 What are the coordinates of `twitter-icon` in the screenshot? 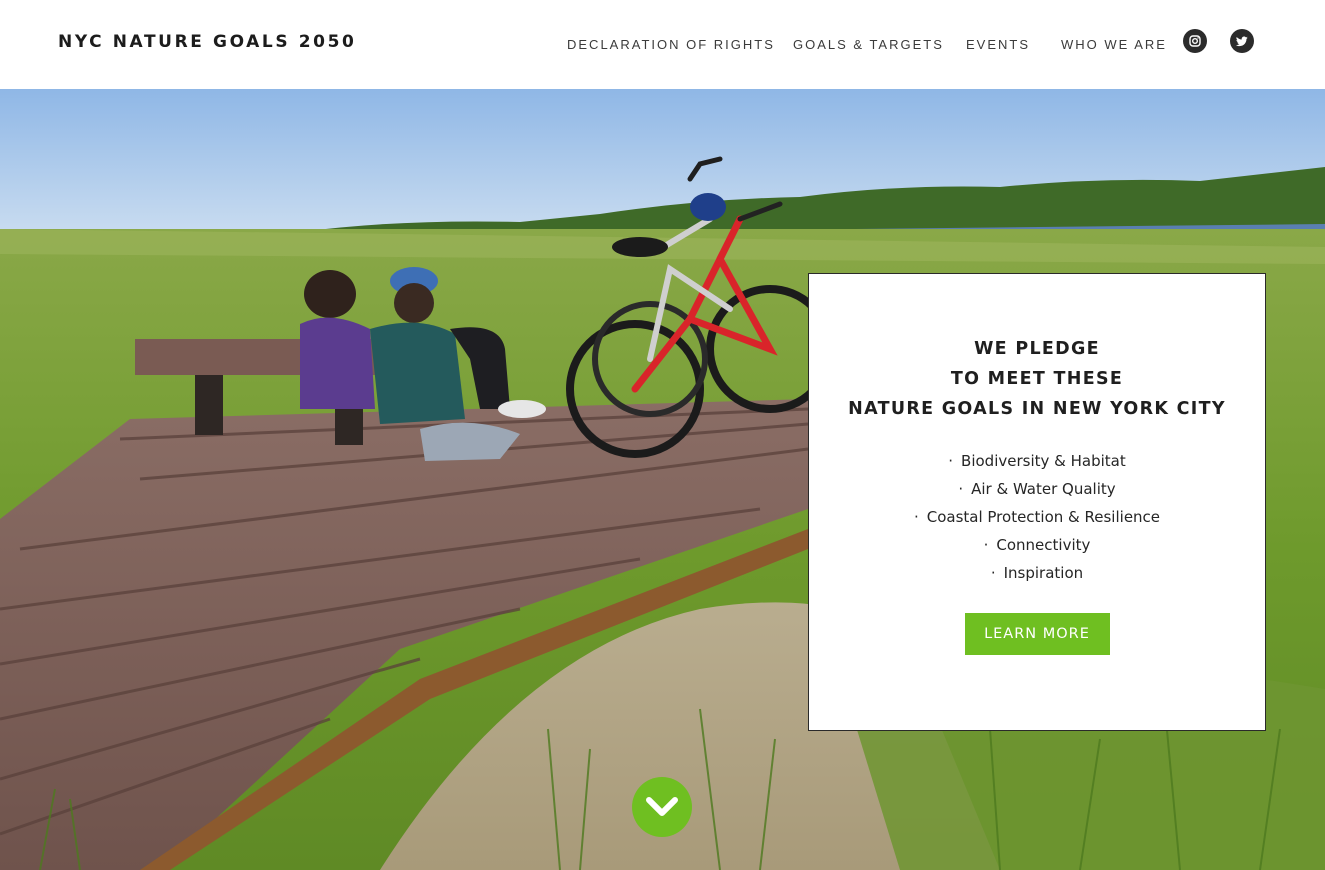 It's located at (1242, 41).